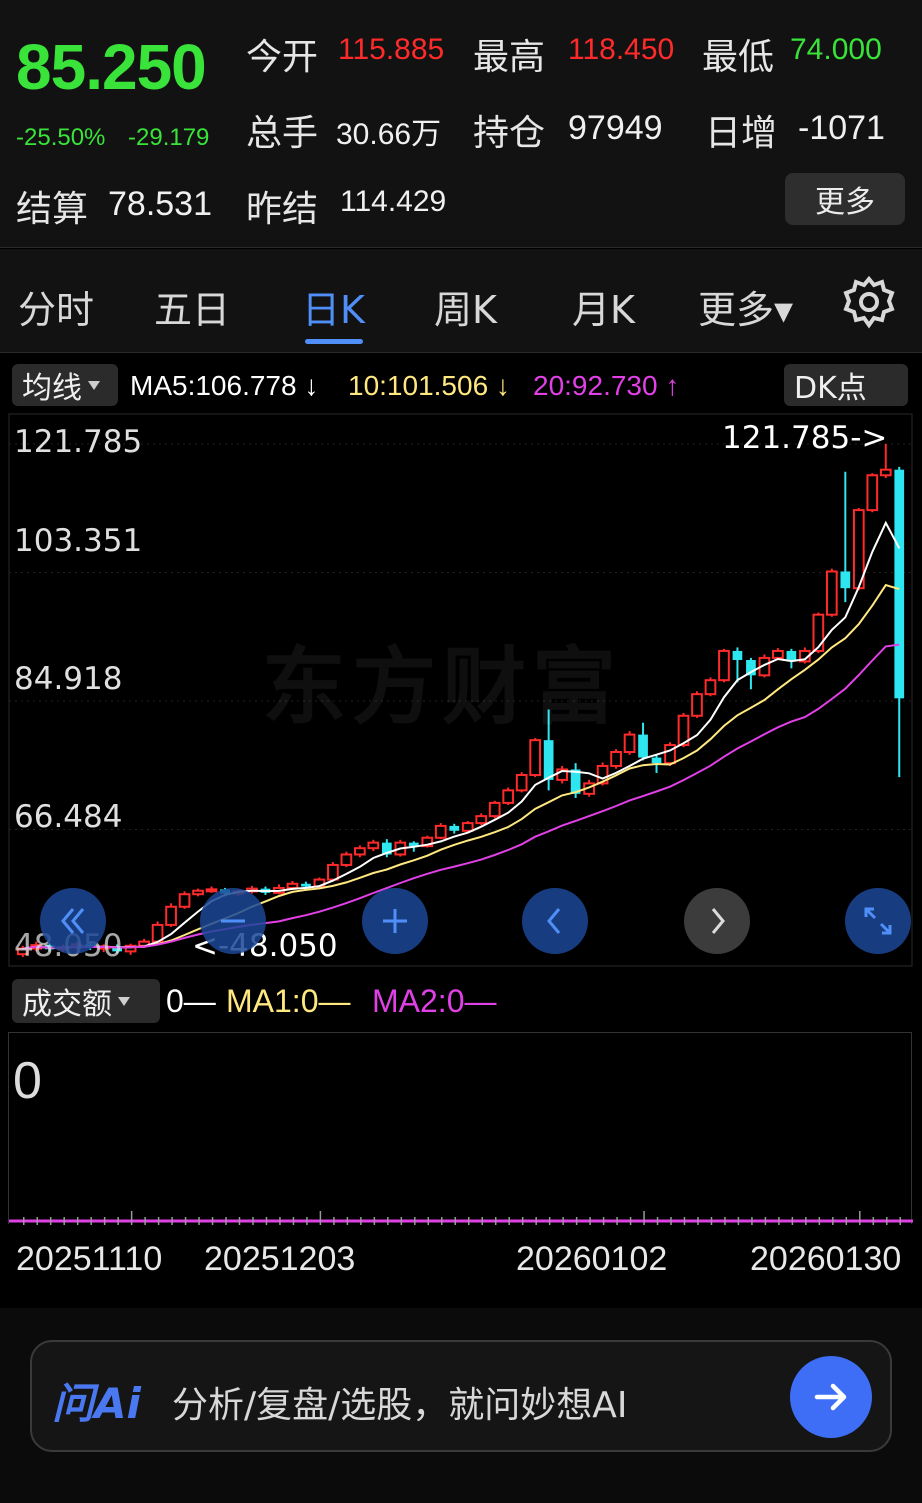  I want to click on ai-input-bar: 问Ai 分析/复盘/选股，就问妙想AI, so click(461, 1396).